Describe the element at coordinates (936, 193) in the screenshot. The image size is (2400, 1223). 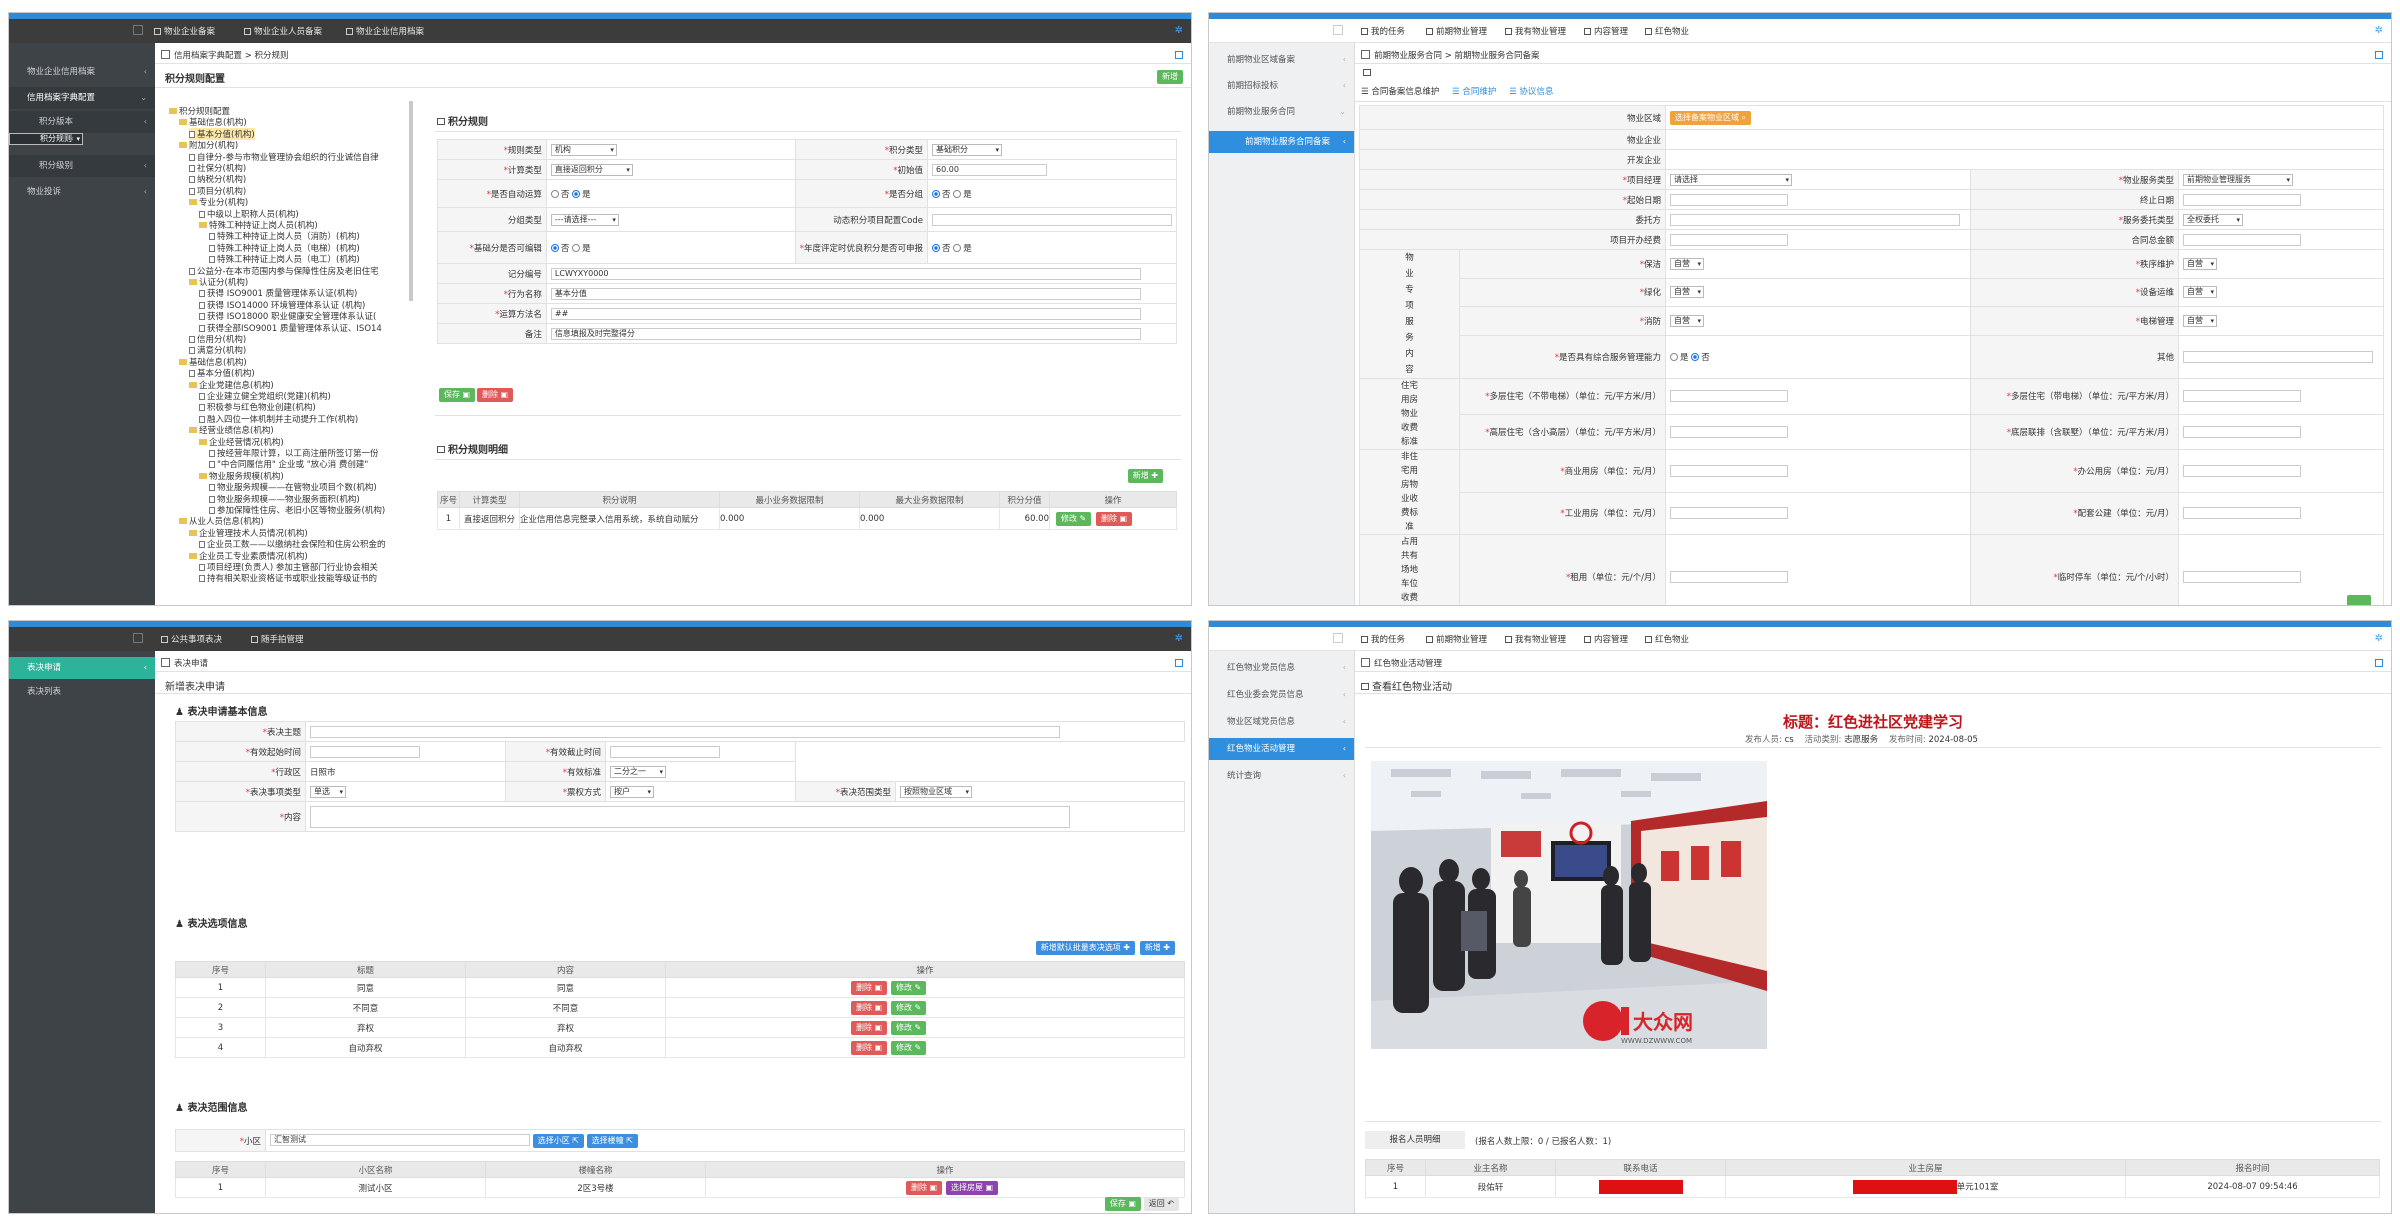
I see `group-no-radio` at that location.